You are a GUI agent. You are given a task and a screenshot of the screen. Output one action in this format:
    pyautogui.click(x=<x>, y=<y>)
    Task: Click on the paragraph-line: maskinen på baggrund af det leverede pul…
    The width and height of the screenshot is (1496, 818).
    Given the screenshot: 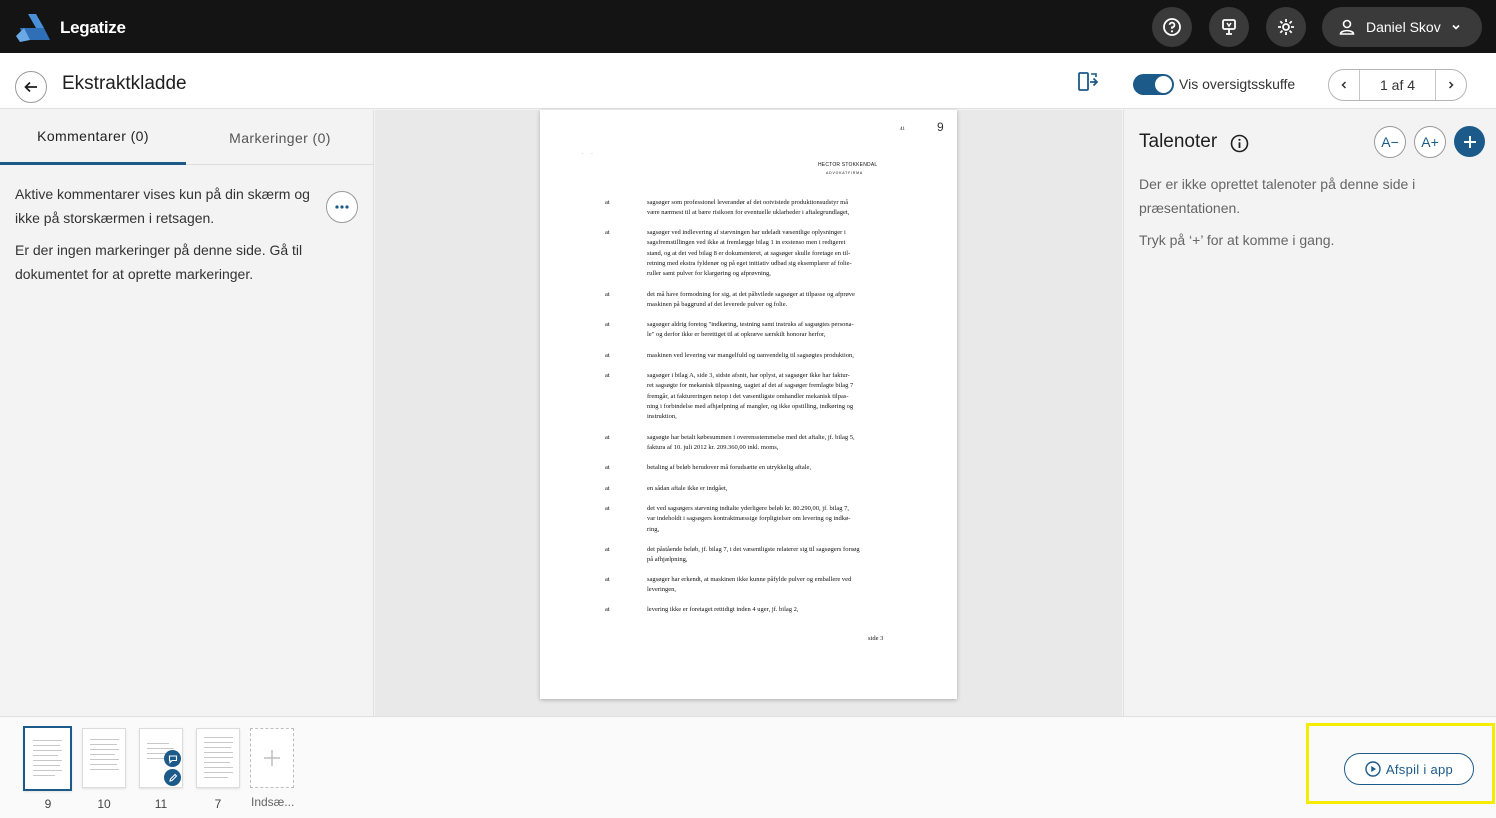 What is the action you would take?
    pyautogui.click(x=717, y=305)
    